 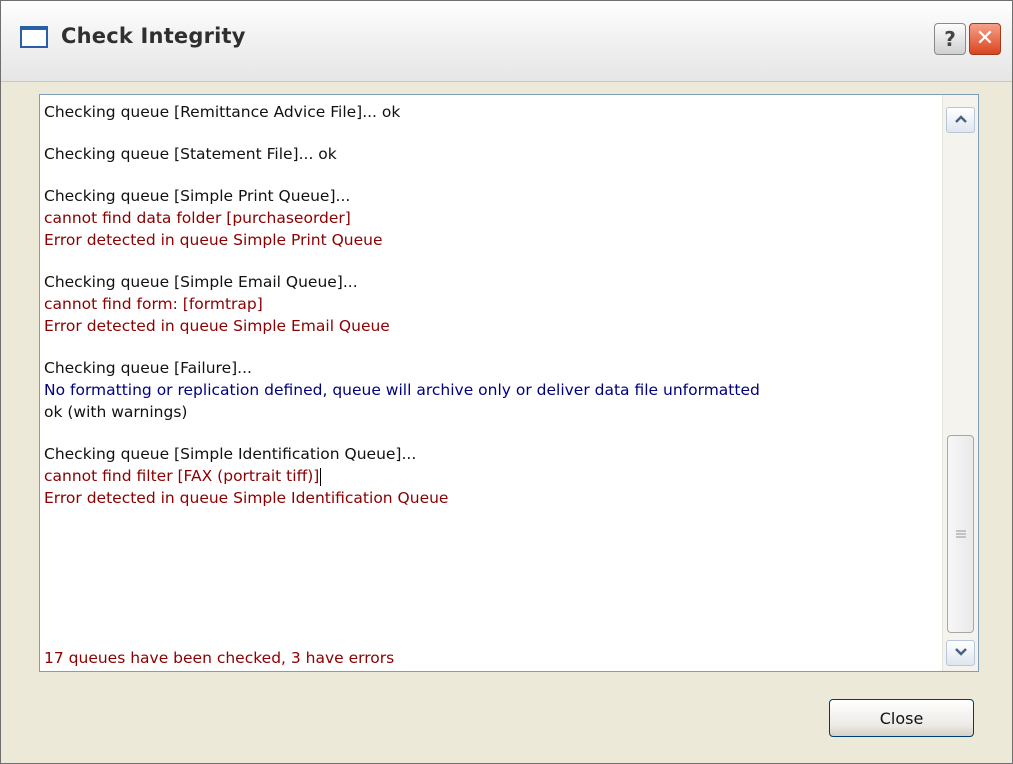 What do you see at coordinates (190, 154) in the screenshot?
I see `log-line: Checking queue [Statement File]... ok` at bounding box center [190, 154].